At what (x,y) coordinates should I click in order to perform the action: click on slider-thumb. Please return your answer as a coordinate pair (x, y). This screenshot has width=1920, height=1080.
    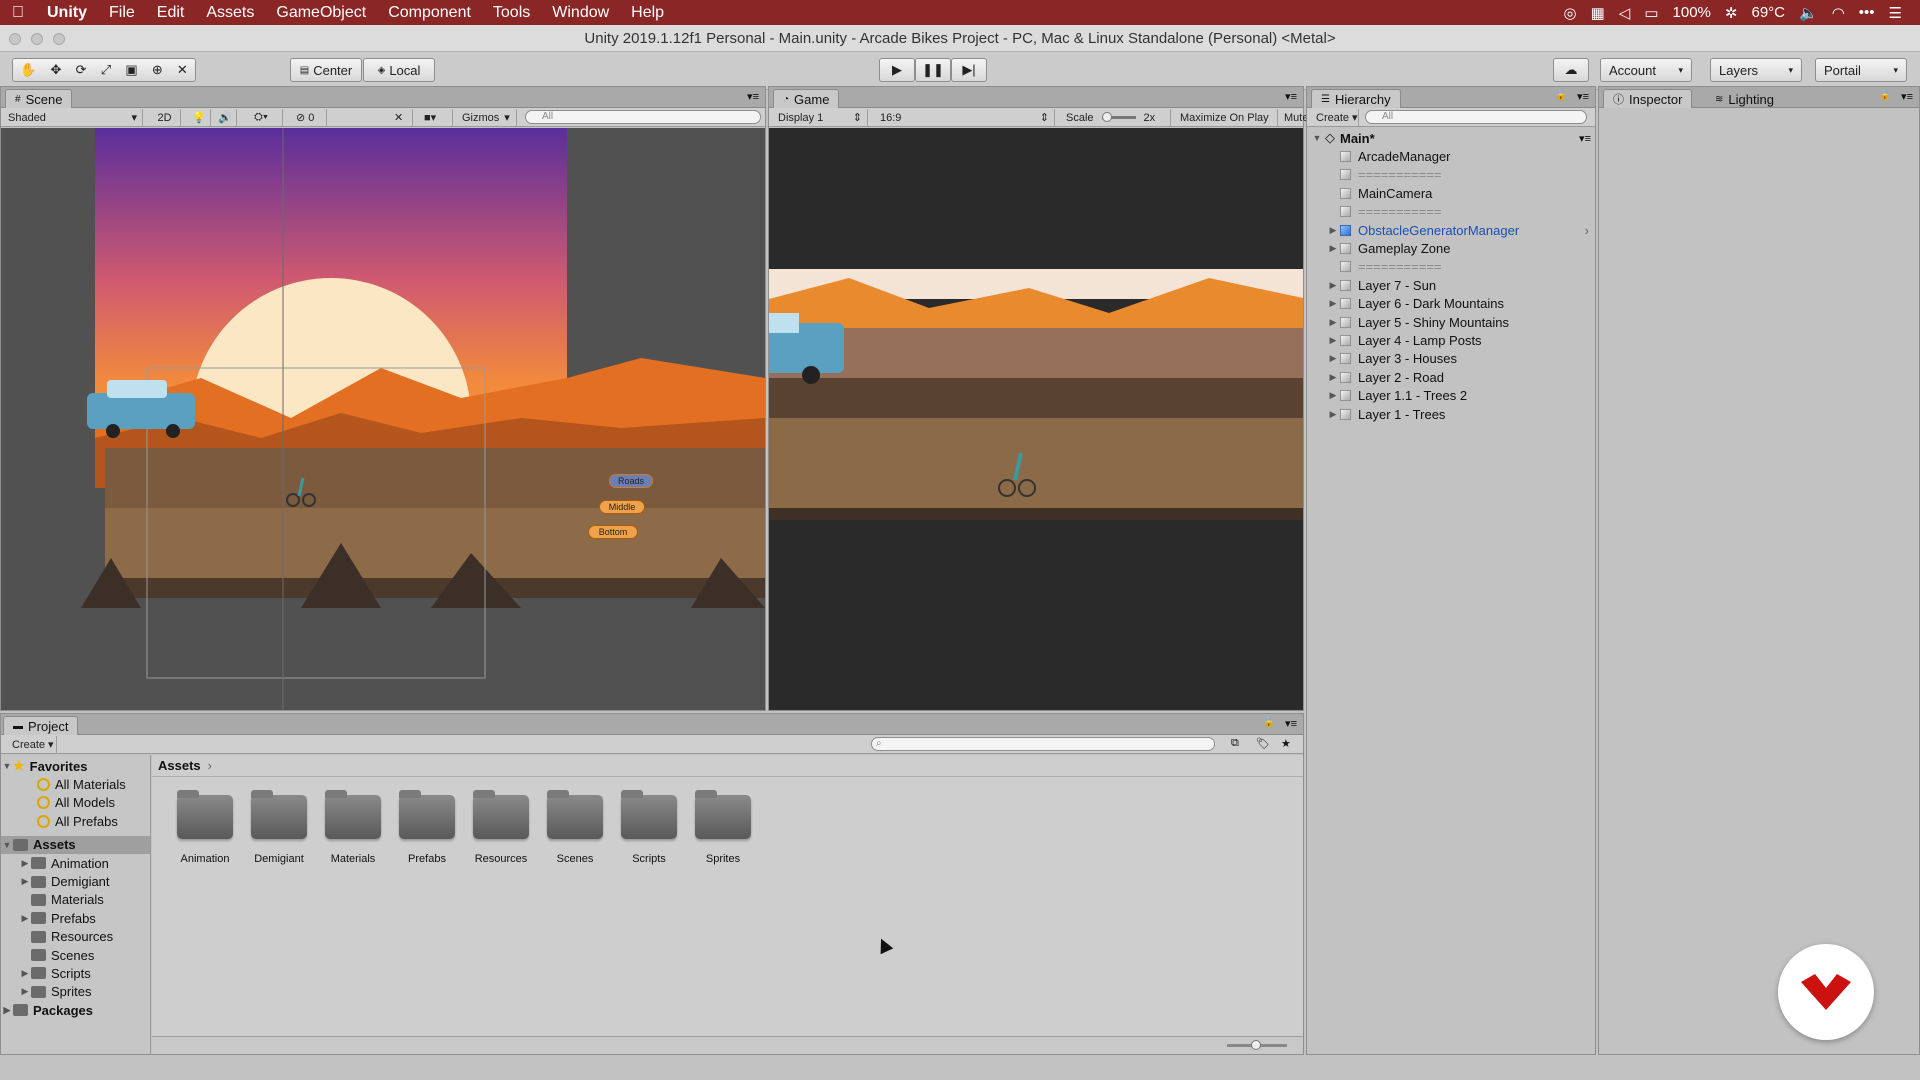
    Looking at the image, I should click on (1256, 1045).